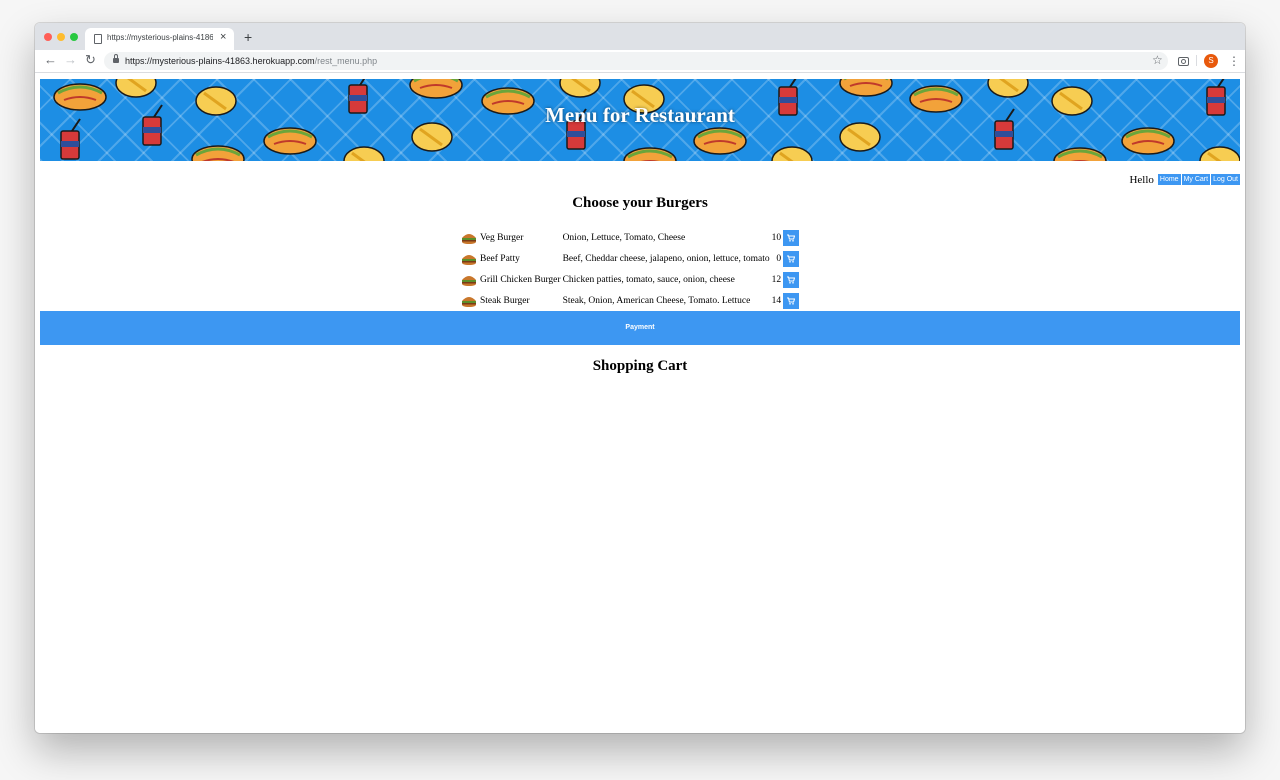 Image resolution: width=1280 pixels, height=780 pixels. What do you see at coordinates (61, 37) in the screenshot?
I see `window-minimize-button` at bounding box center [61, 37].